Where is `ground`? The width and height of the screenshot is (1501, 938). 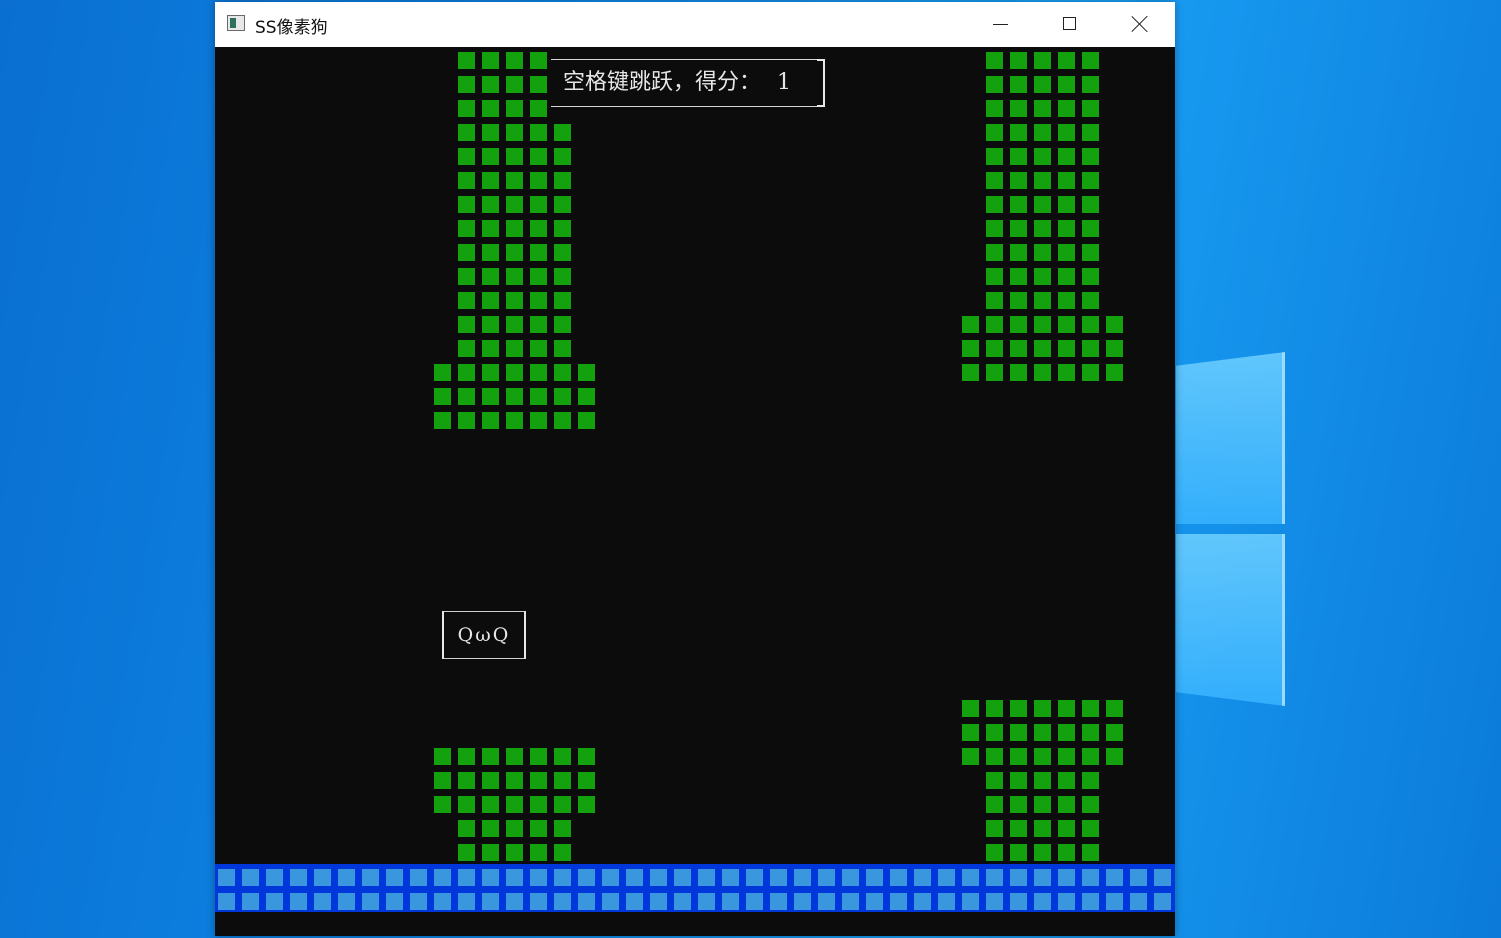 ground is located at coordinates (695, 888).